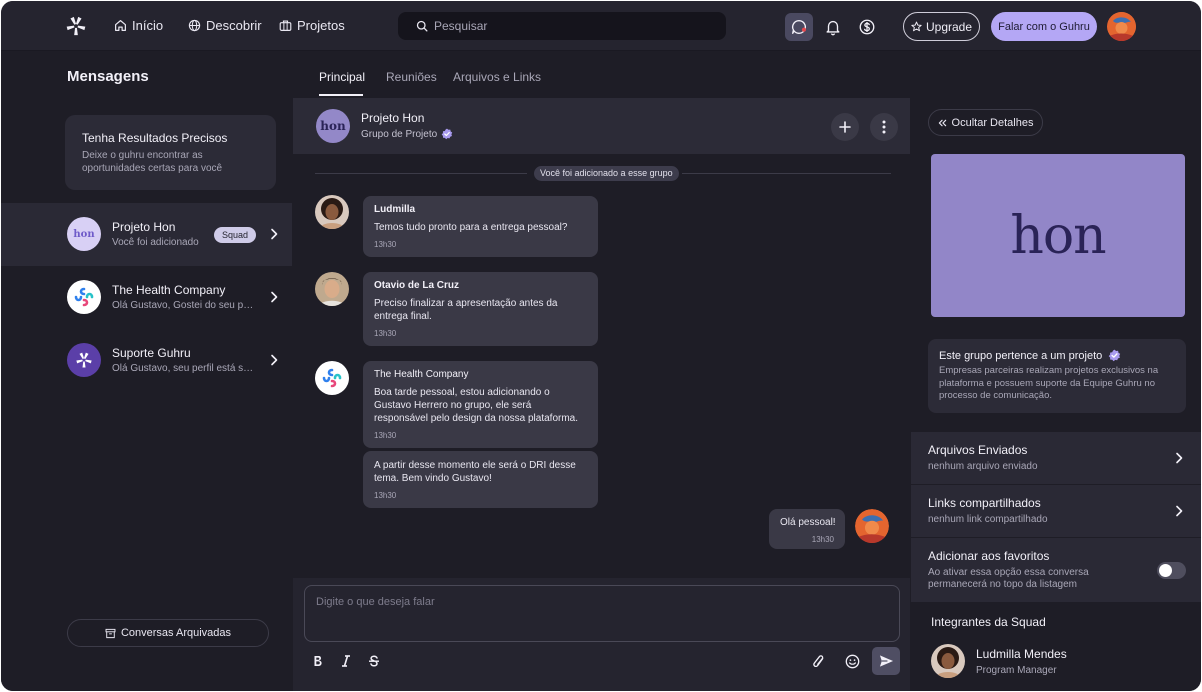 This screenshot has width=1202, height=692. I want to click on kebab-menu-icon, so click(884, 127).